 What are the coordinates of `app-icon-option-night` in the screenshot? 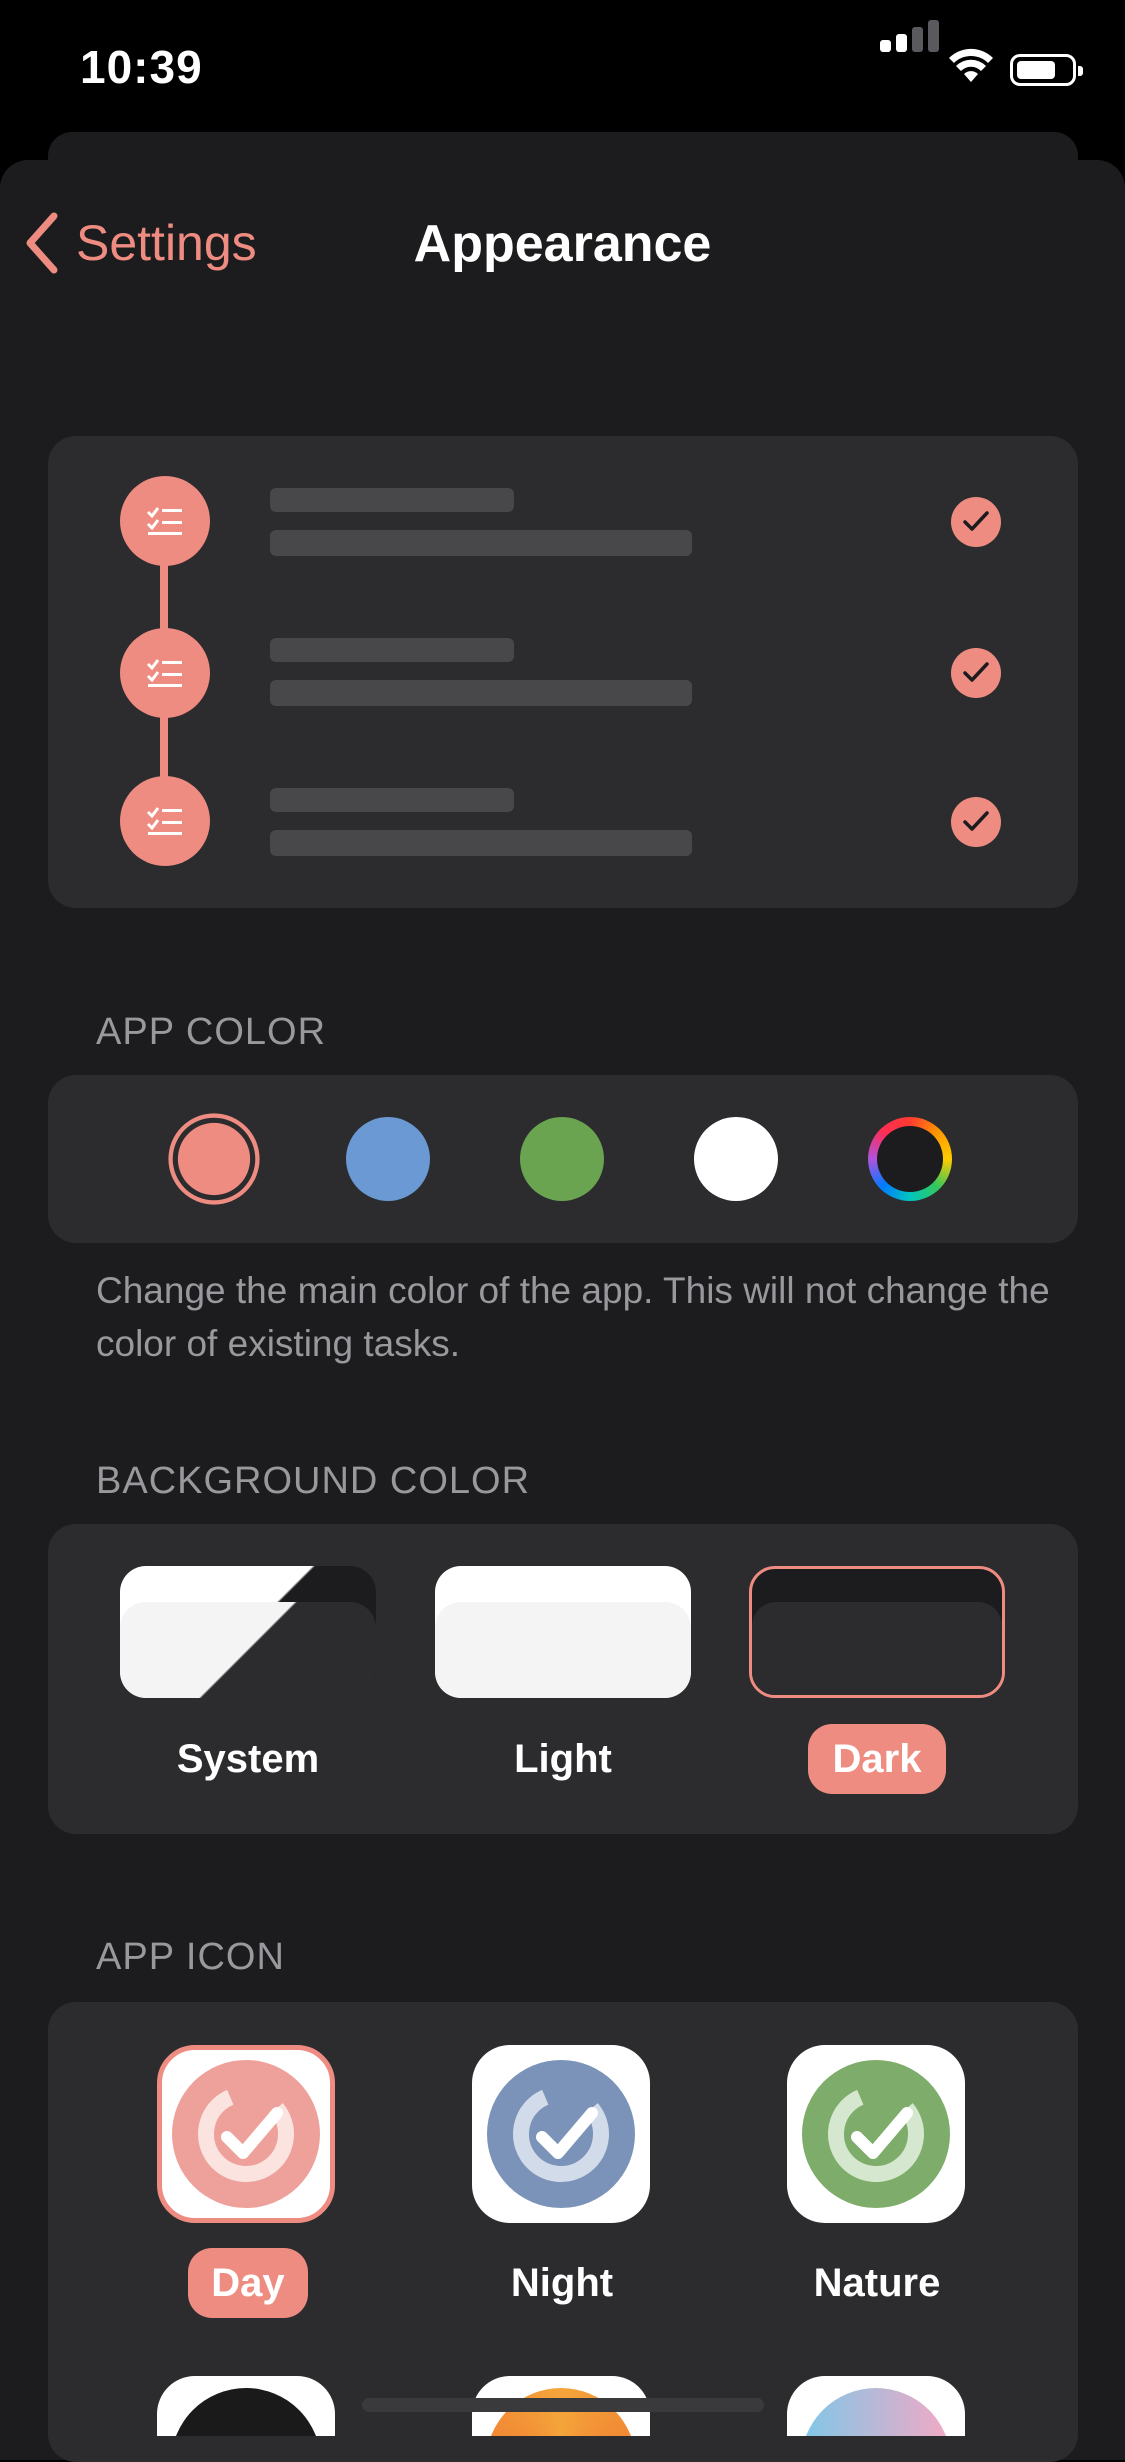 It's located at (561, 2134).